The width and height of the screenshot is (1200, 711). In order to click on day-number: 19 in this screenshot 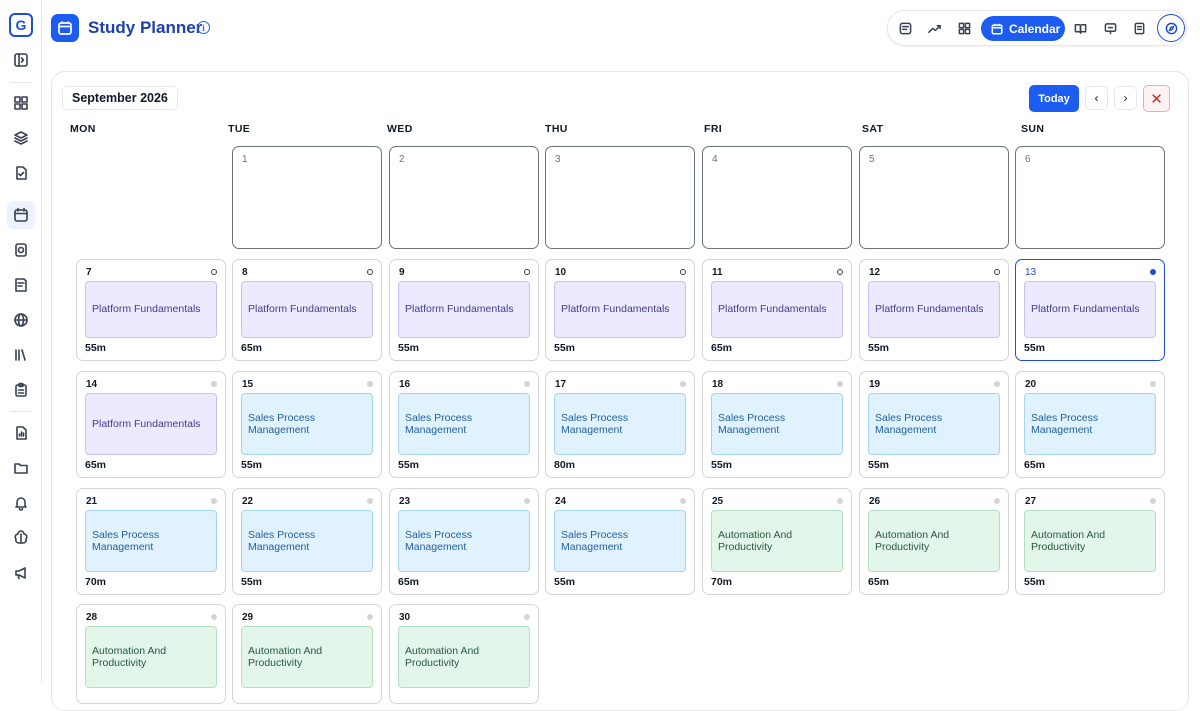, I will do `click(875, 384)`.